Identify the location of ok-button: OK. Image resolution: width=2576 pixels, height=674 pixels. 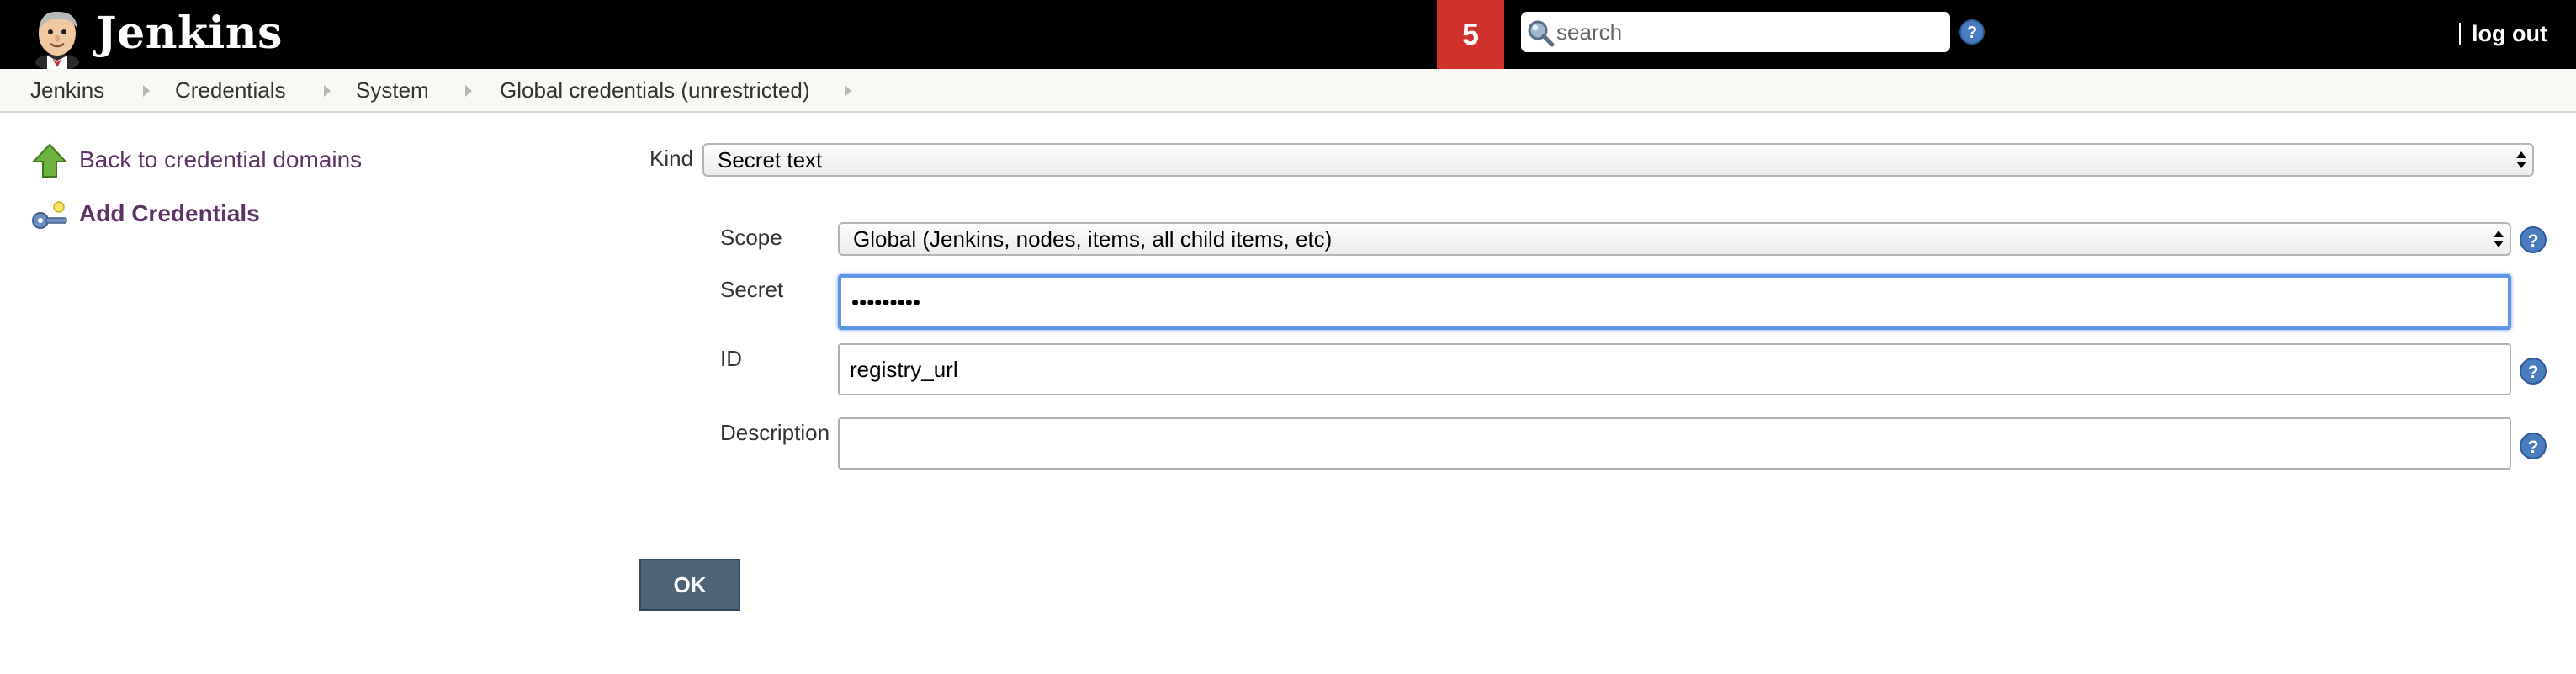
(689, 585).